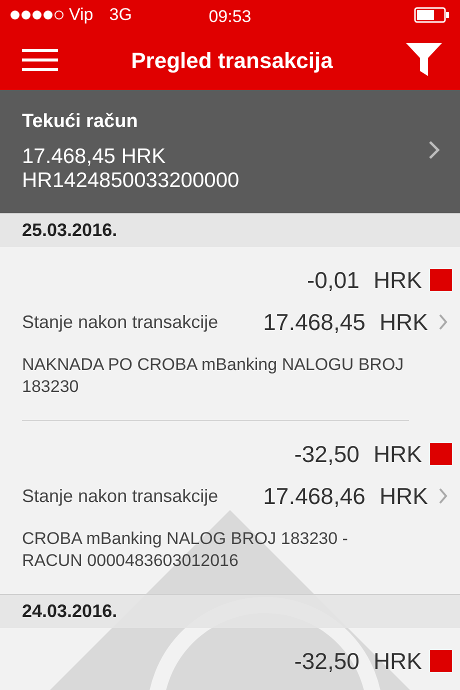  I want to click on balance-amount: 17.468,46, so click(314, 496).